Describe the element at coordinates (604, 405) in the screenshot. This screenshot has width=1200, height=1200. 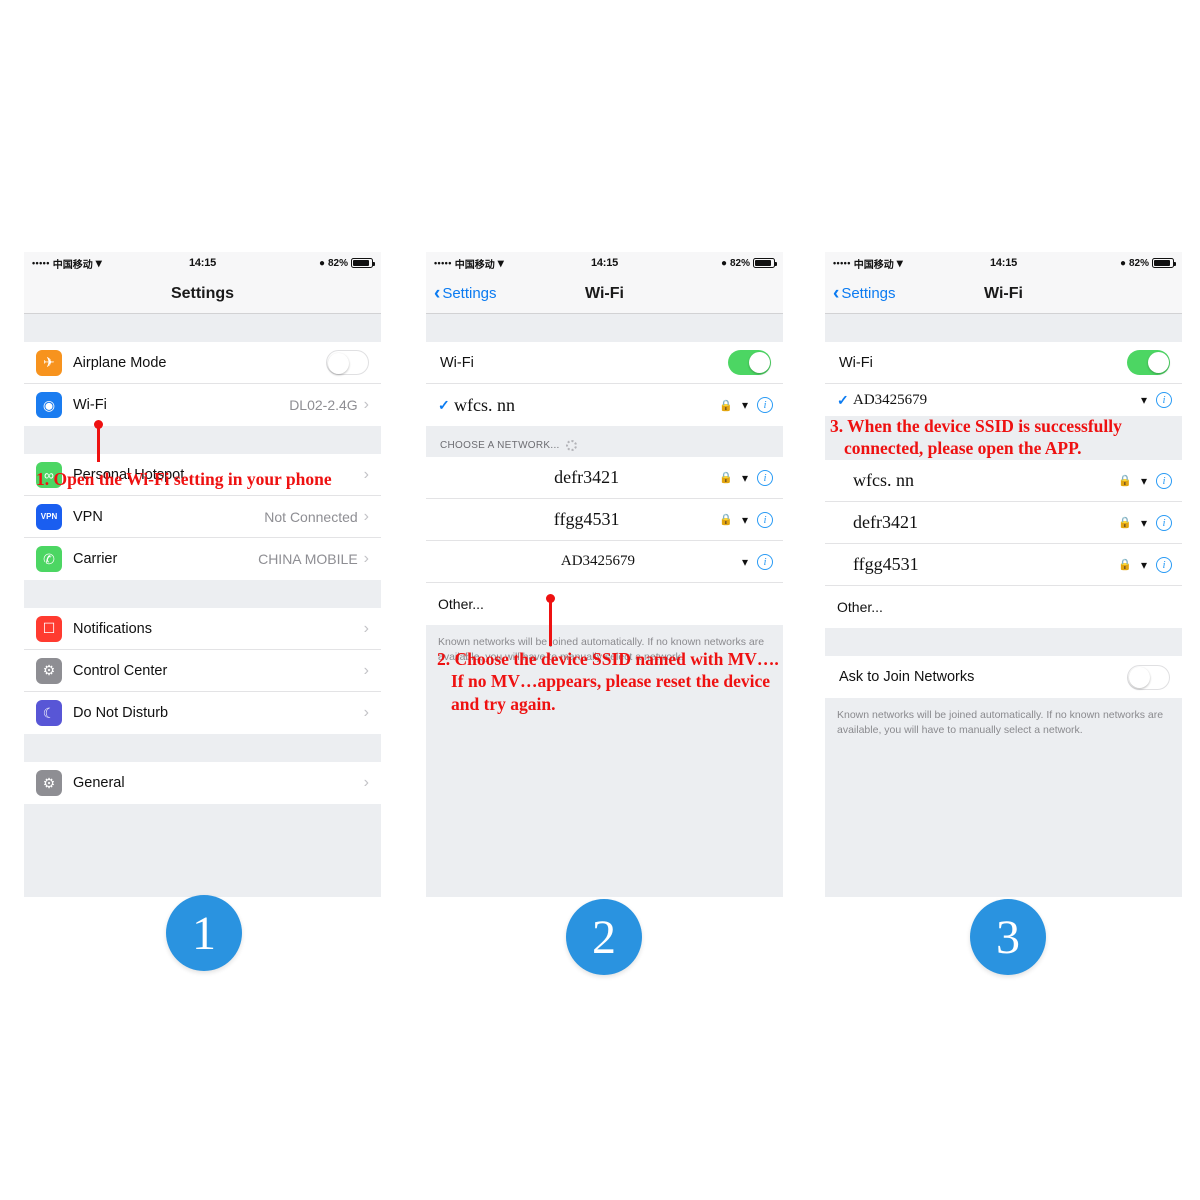
I see `connected-network-row: ✓ wfcs. nn 🔒 ▾ i` at that location.